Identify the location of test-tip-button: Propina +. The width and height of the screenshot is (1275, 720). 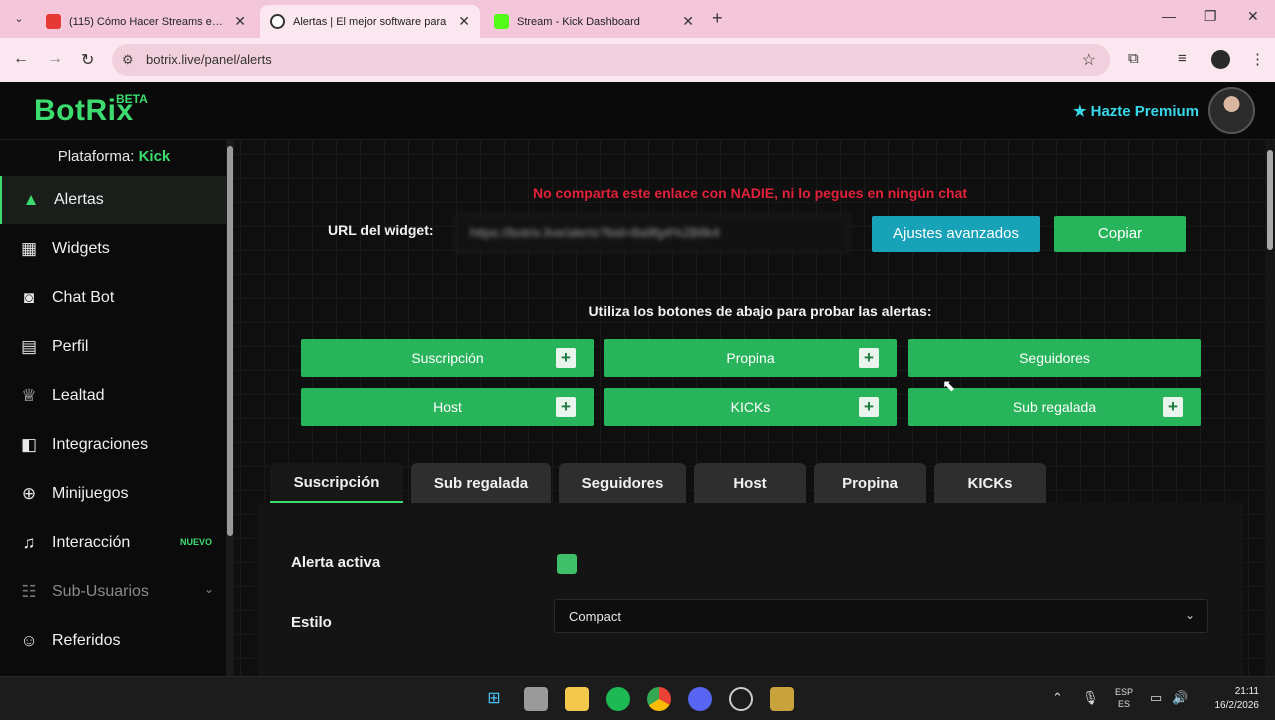
(750, 358).